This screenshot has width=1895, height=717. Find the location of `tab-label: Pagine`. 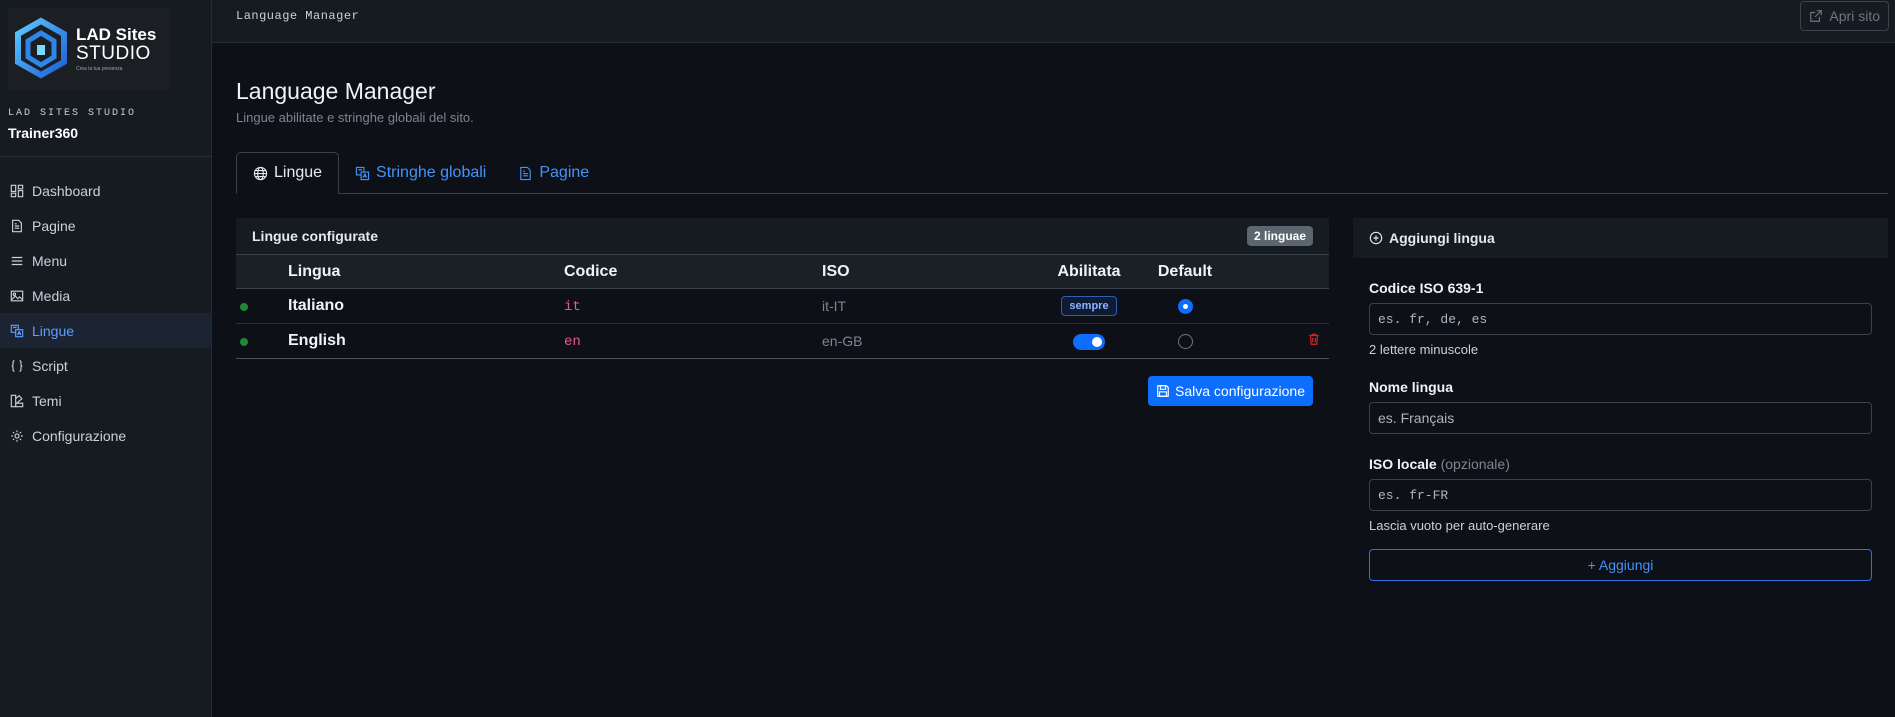

tab-label: Pagine is located at coordinates (564, 172).